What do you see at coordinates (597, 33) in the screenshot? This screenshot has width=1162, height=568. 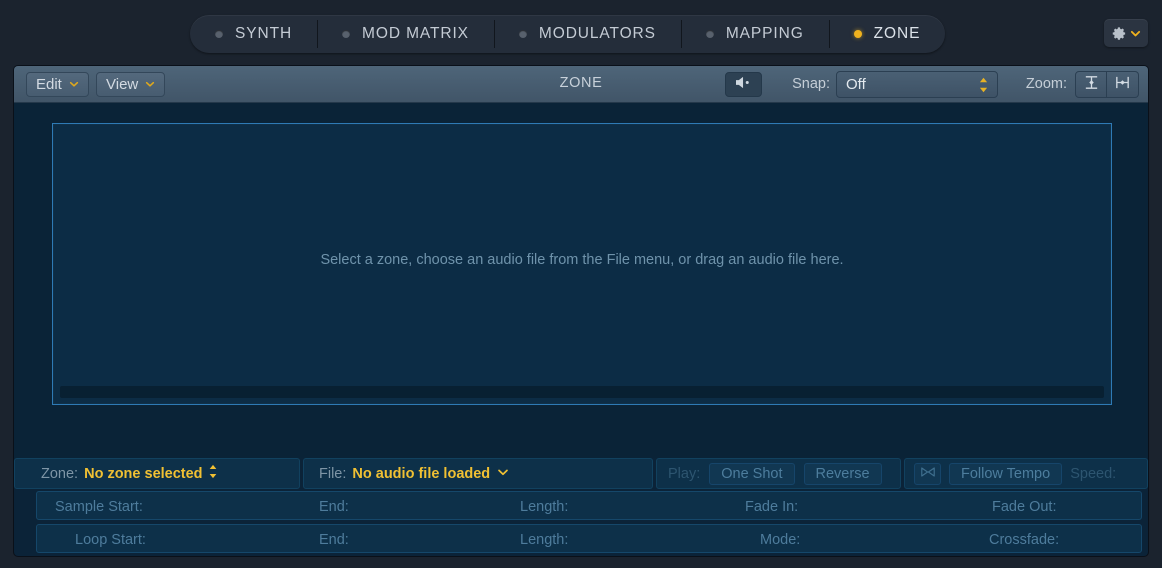 I see `tab-label: MODULATORS` at bounding box center [597, 33].